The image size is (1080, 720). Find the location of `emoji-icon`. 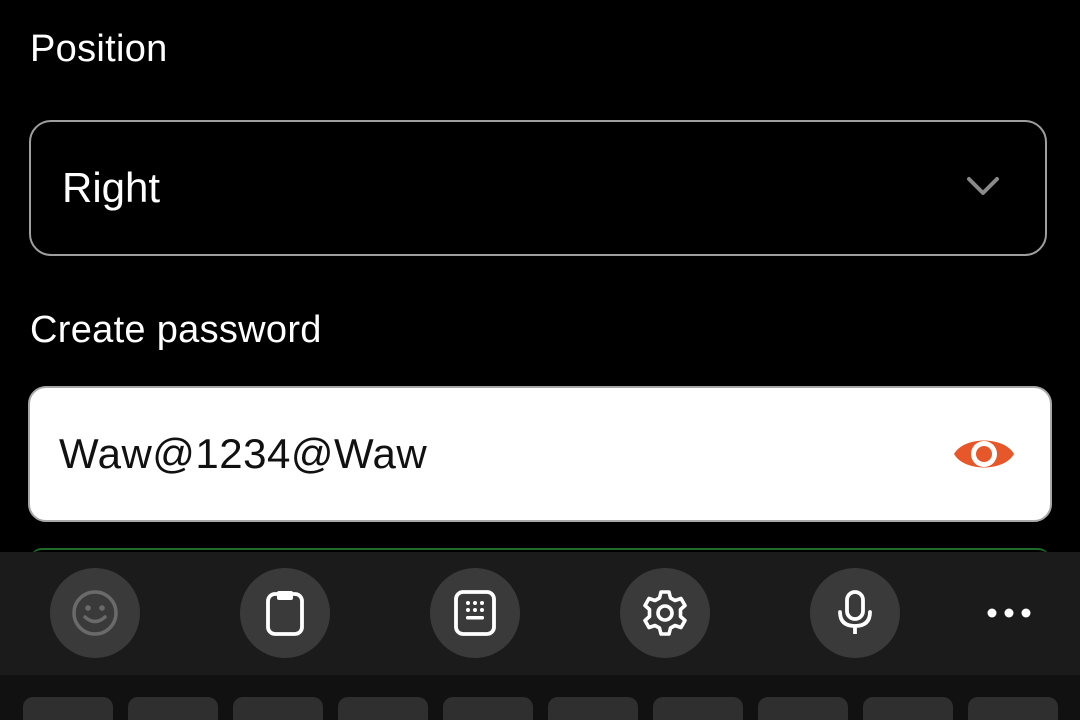

emoji-icon is located at coordinates (95, 613).